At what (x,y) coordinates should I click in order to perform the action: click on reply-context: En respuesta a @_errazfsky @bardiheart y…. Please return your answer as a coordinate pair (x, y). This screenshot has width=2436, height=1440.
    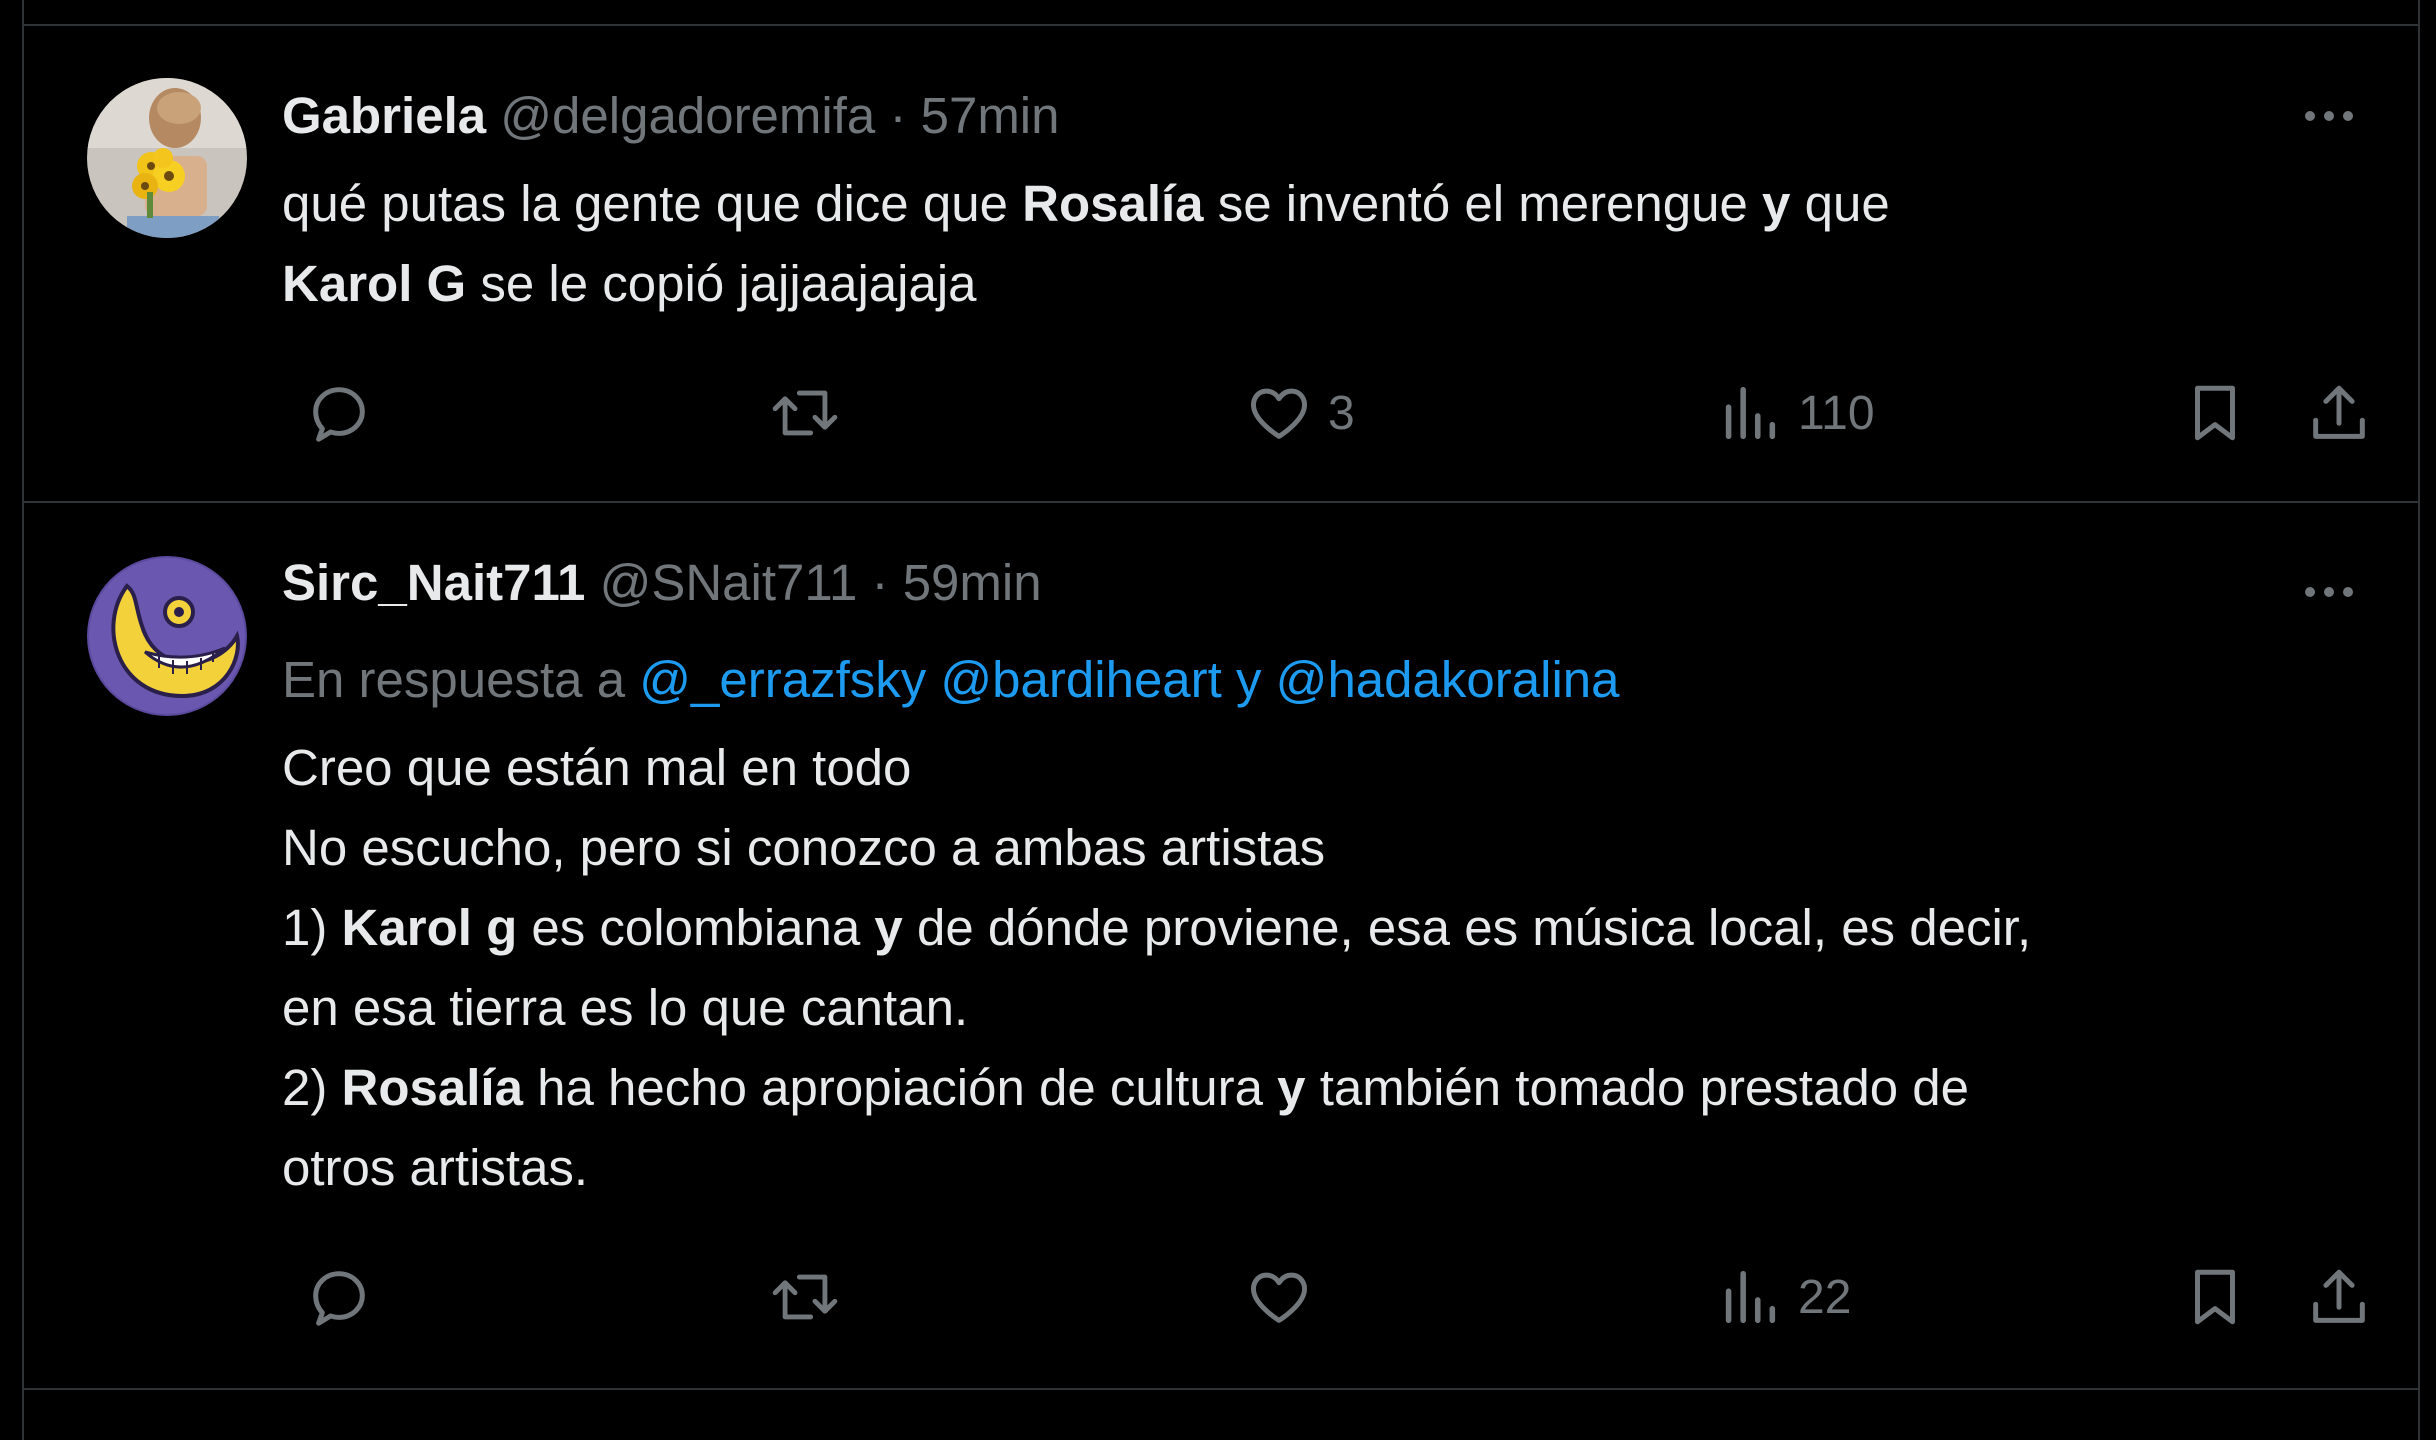
    Looking at the image, I should click on (951, 680).